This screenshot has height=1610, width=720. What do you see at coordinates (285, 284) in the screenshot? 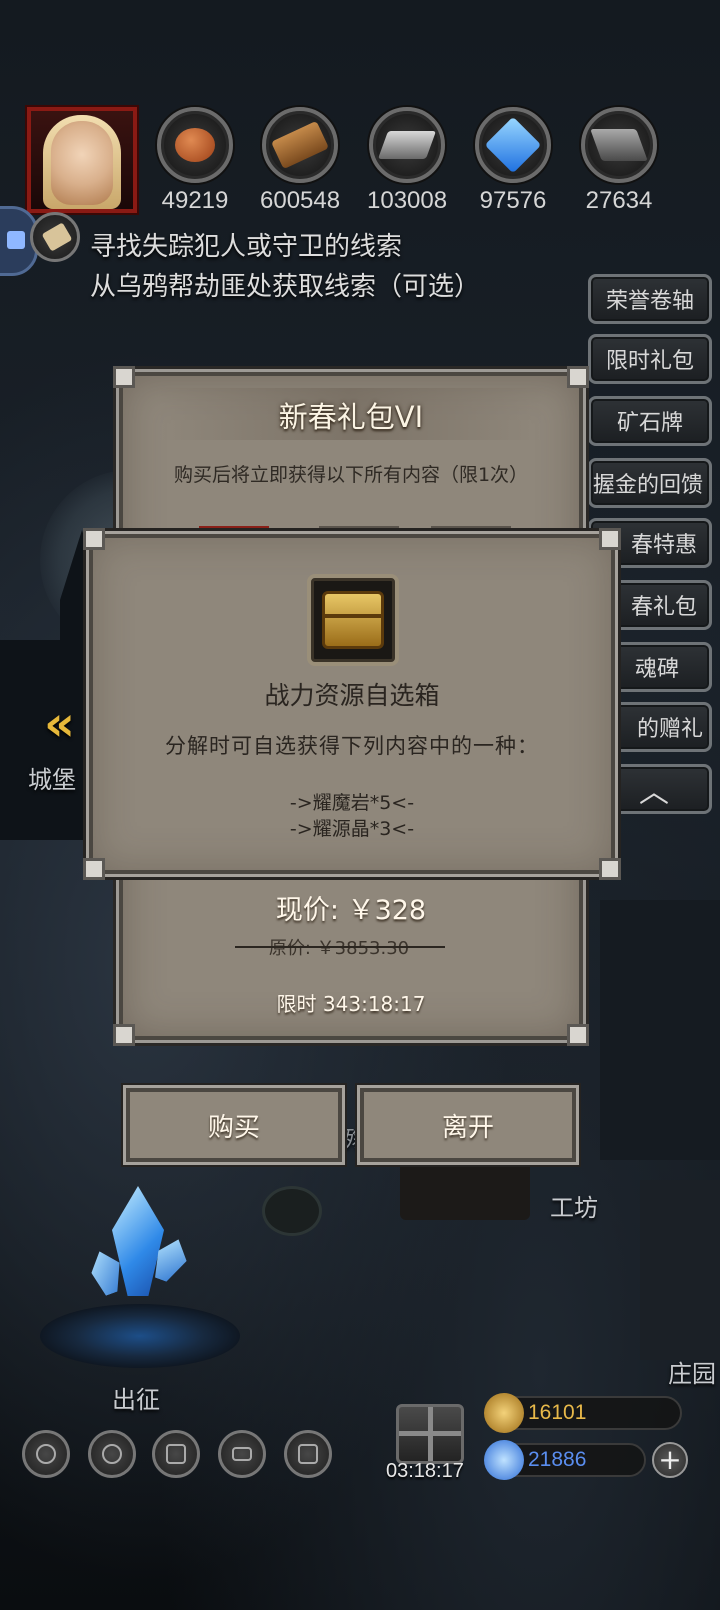
I see `quest-line-2: 从乌鸦帮劫匪处获取线索（可选）` at bounding box center [285, 284].